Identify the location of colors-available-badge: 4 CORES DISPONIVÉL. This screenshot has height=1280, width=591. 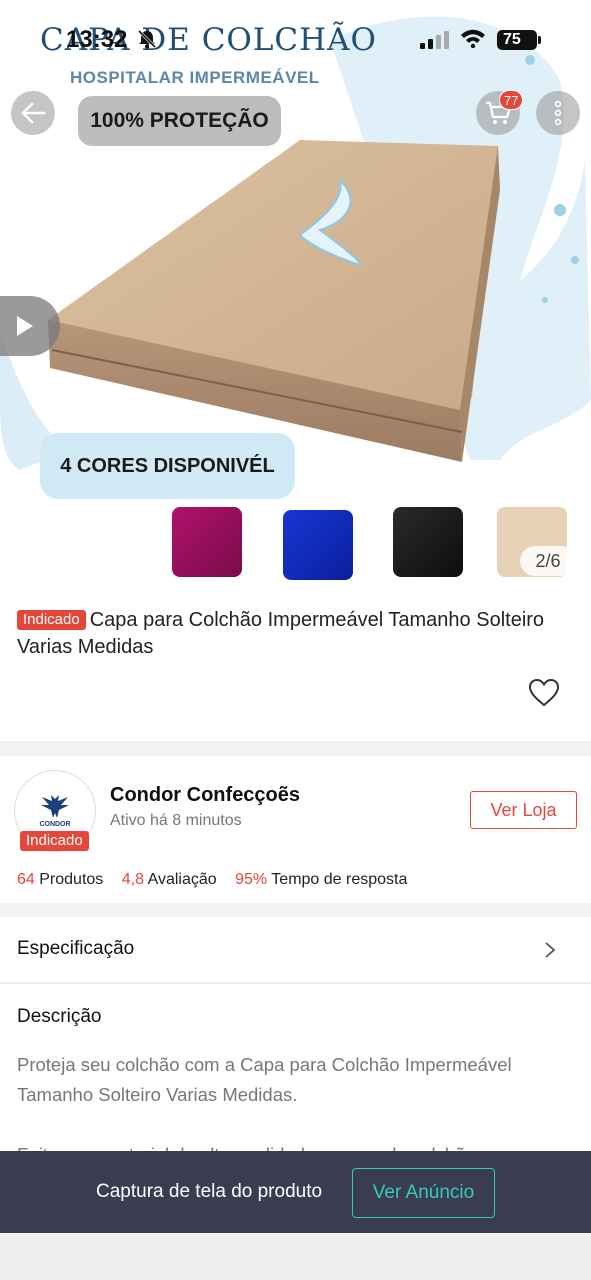
(167, 466).